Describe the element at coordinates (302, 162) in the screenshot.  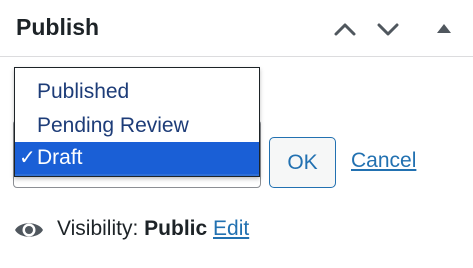
I see `ok-button: OK` at that location.